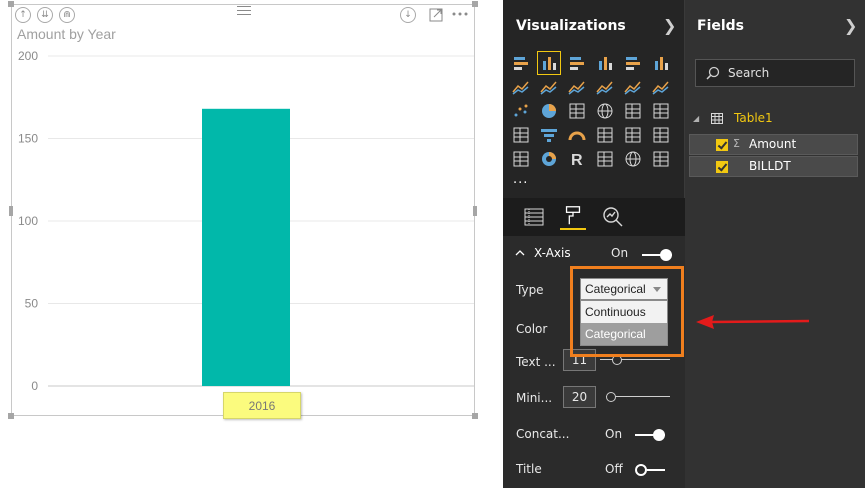  Describe the element at coordinates (657, 255) in the screenshot. I see `x-axis-toggle` at that location.